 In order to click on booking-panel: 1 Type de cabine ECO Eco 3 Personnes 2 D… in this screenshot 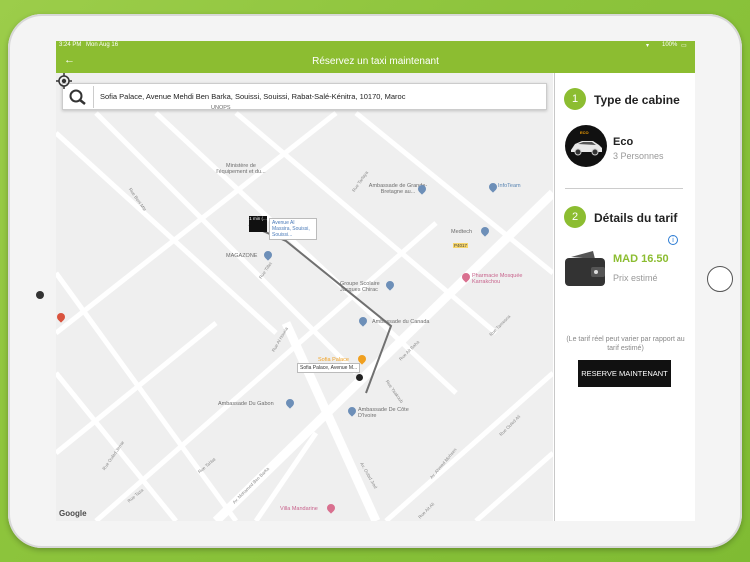, I will do `click(624, 297)`.